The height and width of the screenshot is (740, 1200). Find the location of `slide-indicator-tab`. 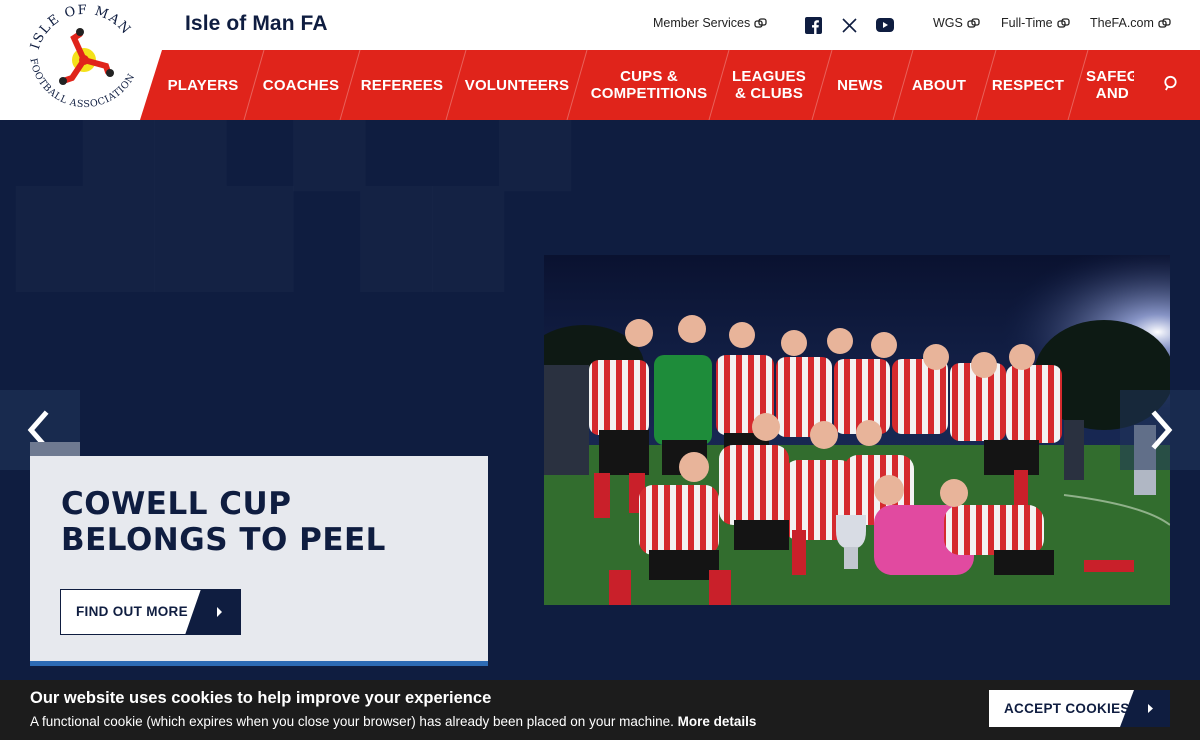

slide-indicator-tab is located at coordinates (55, 449).